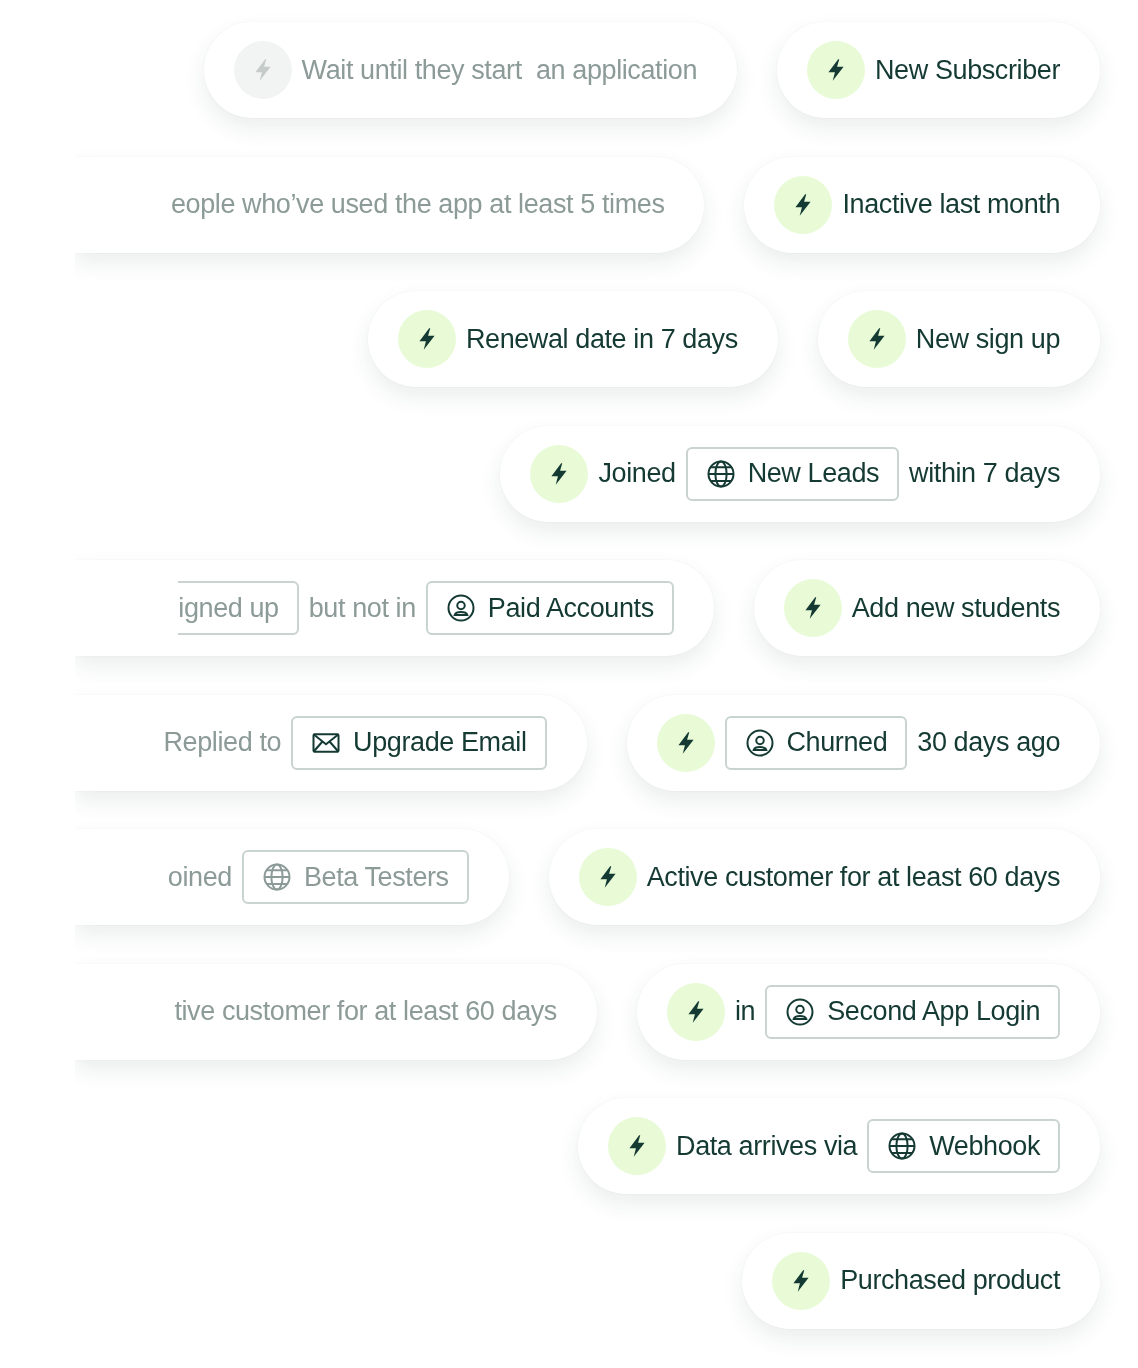  I want to click on trigger-text: Renewal date in 7 days, so click(601, 339).